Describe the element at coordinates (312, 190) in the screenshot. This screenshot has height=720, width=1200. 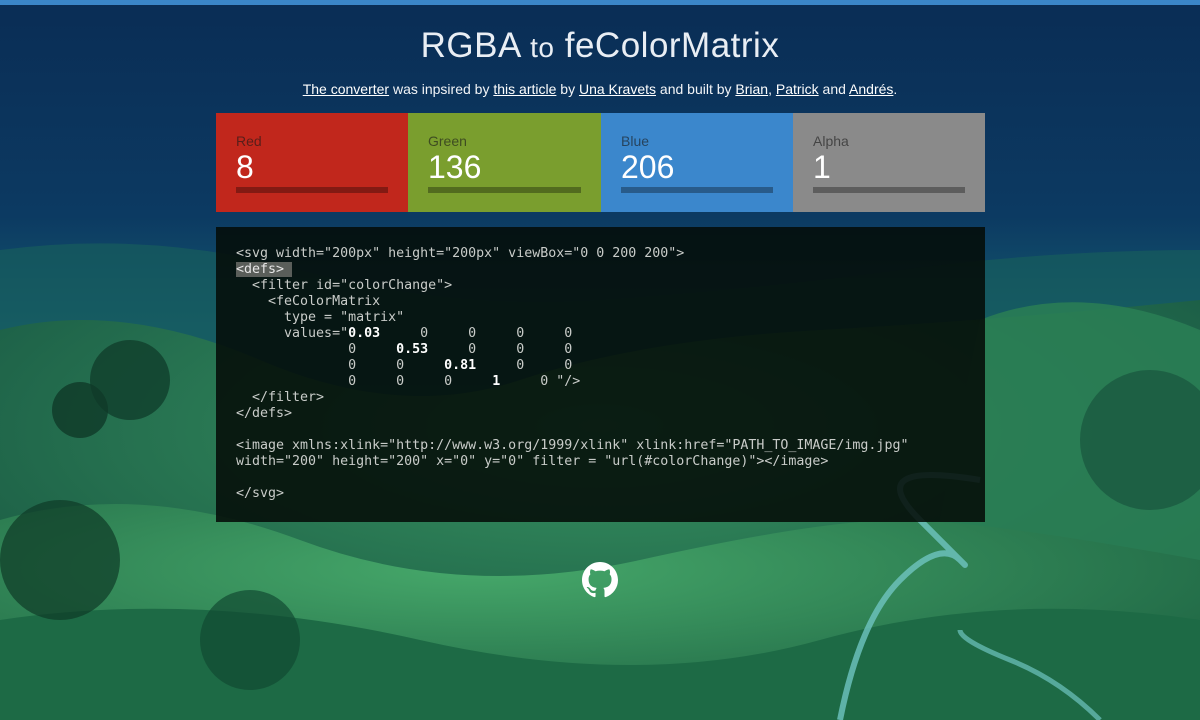
I see `red-slider` at that location.